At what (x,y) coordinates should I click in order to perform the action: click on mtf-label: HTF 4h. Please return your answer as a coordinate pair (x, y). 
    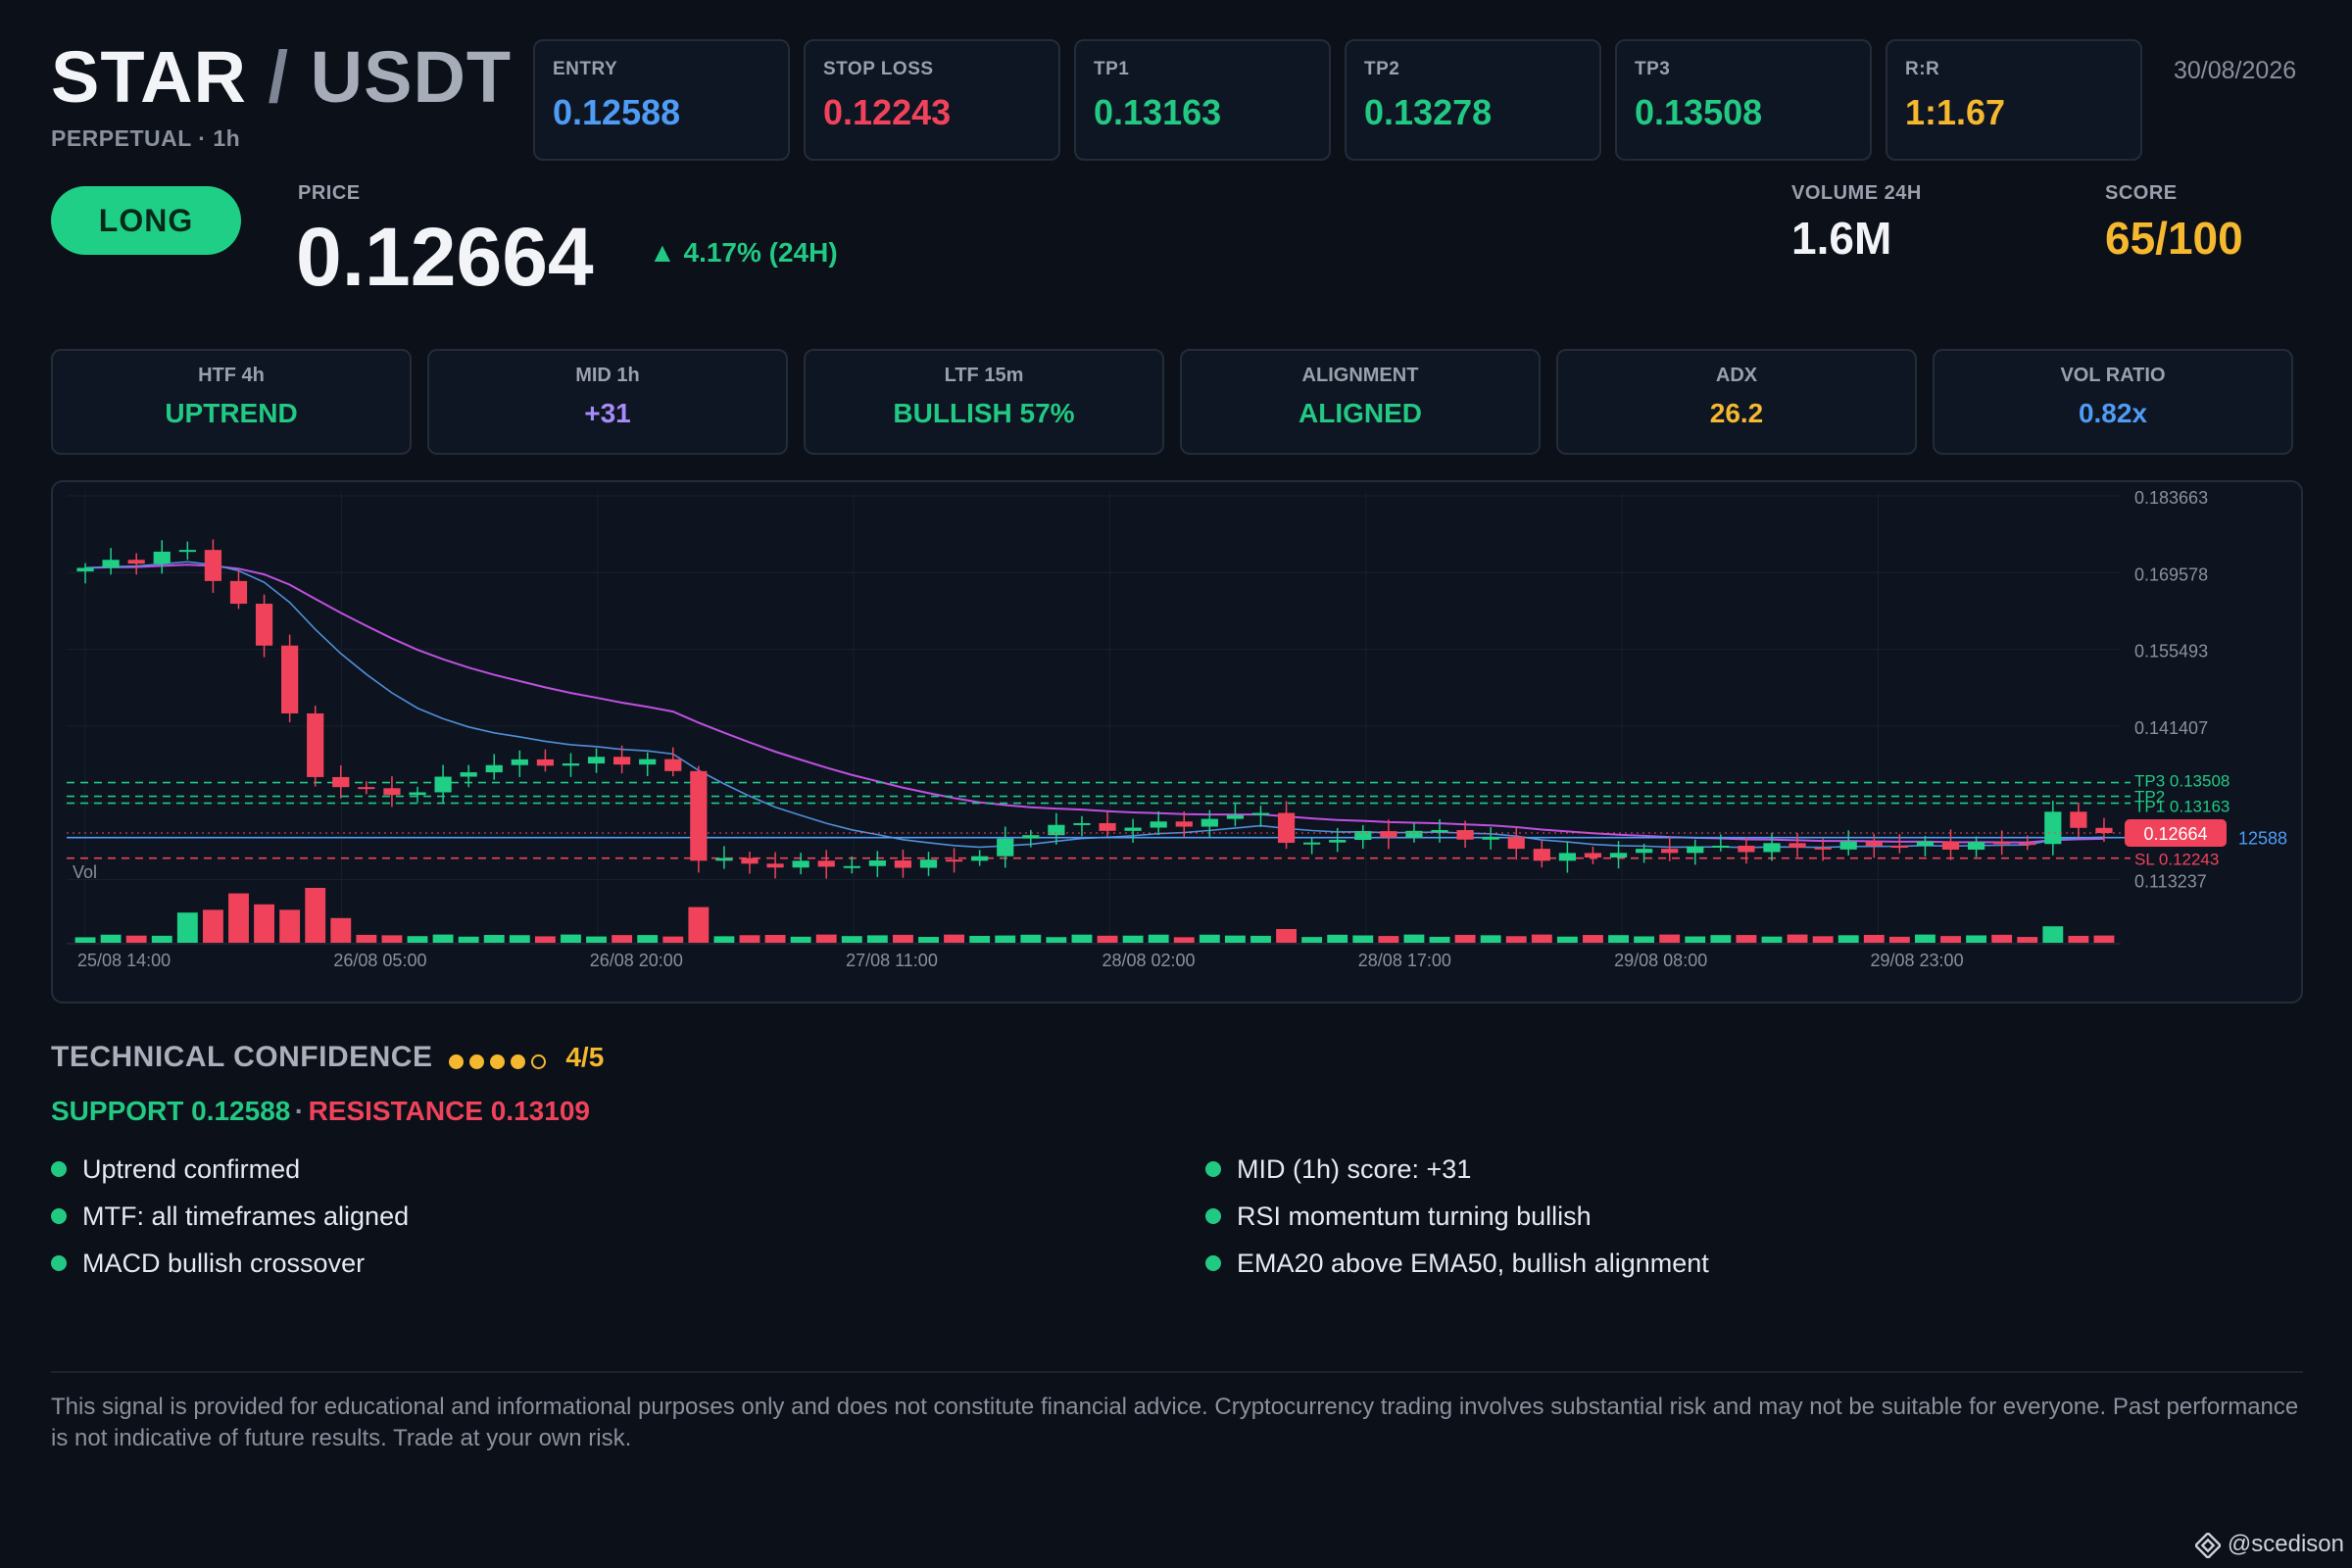
    Looking at the image, I should click on (231, 375).